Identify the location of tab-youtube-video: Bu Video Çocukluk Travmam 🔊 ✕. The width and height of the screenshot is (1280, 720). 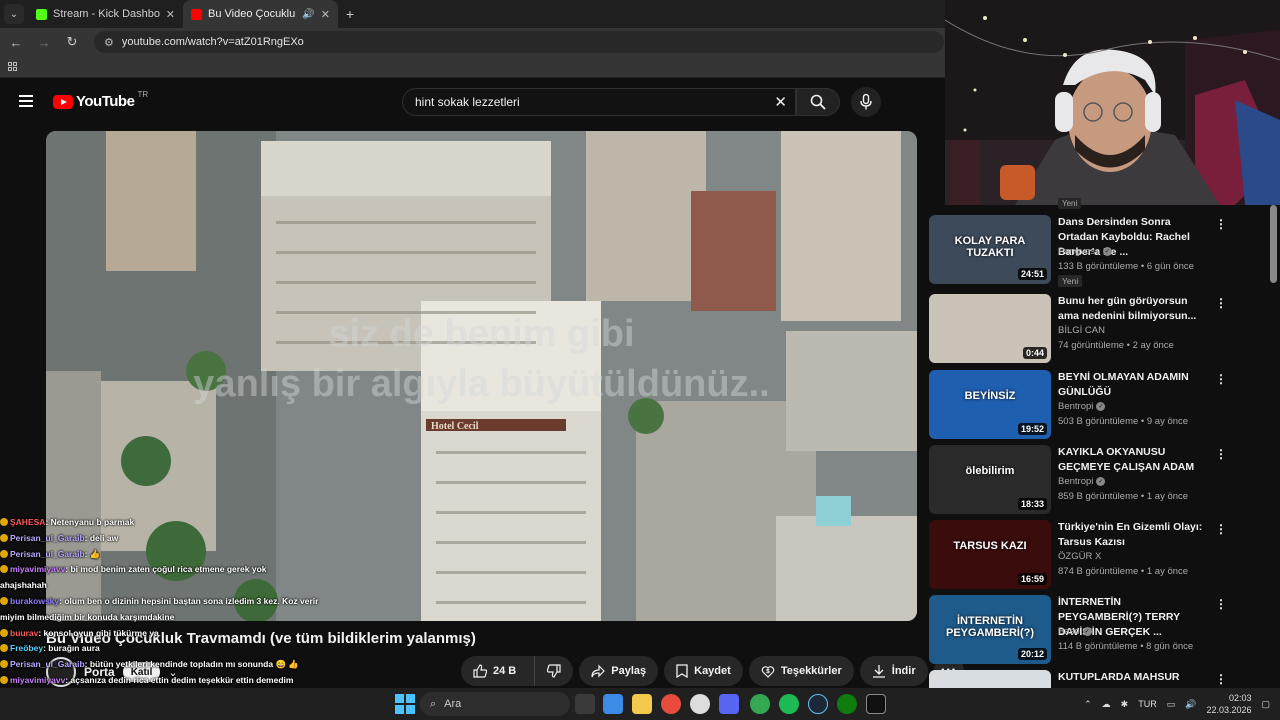
(260, 14).